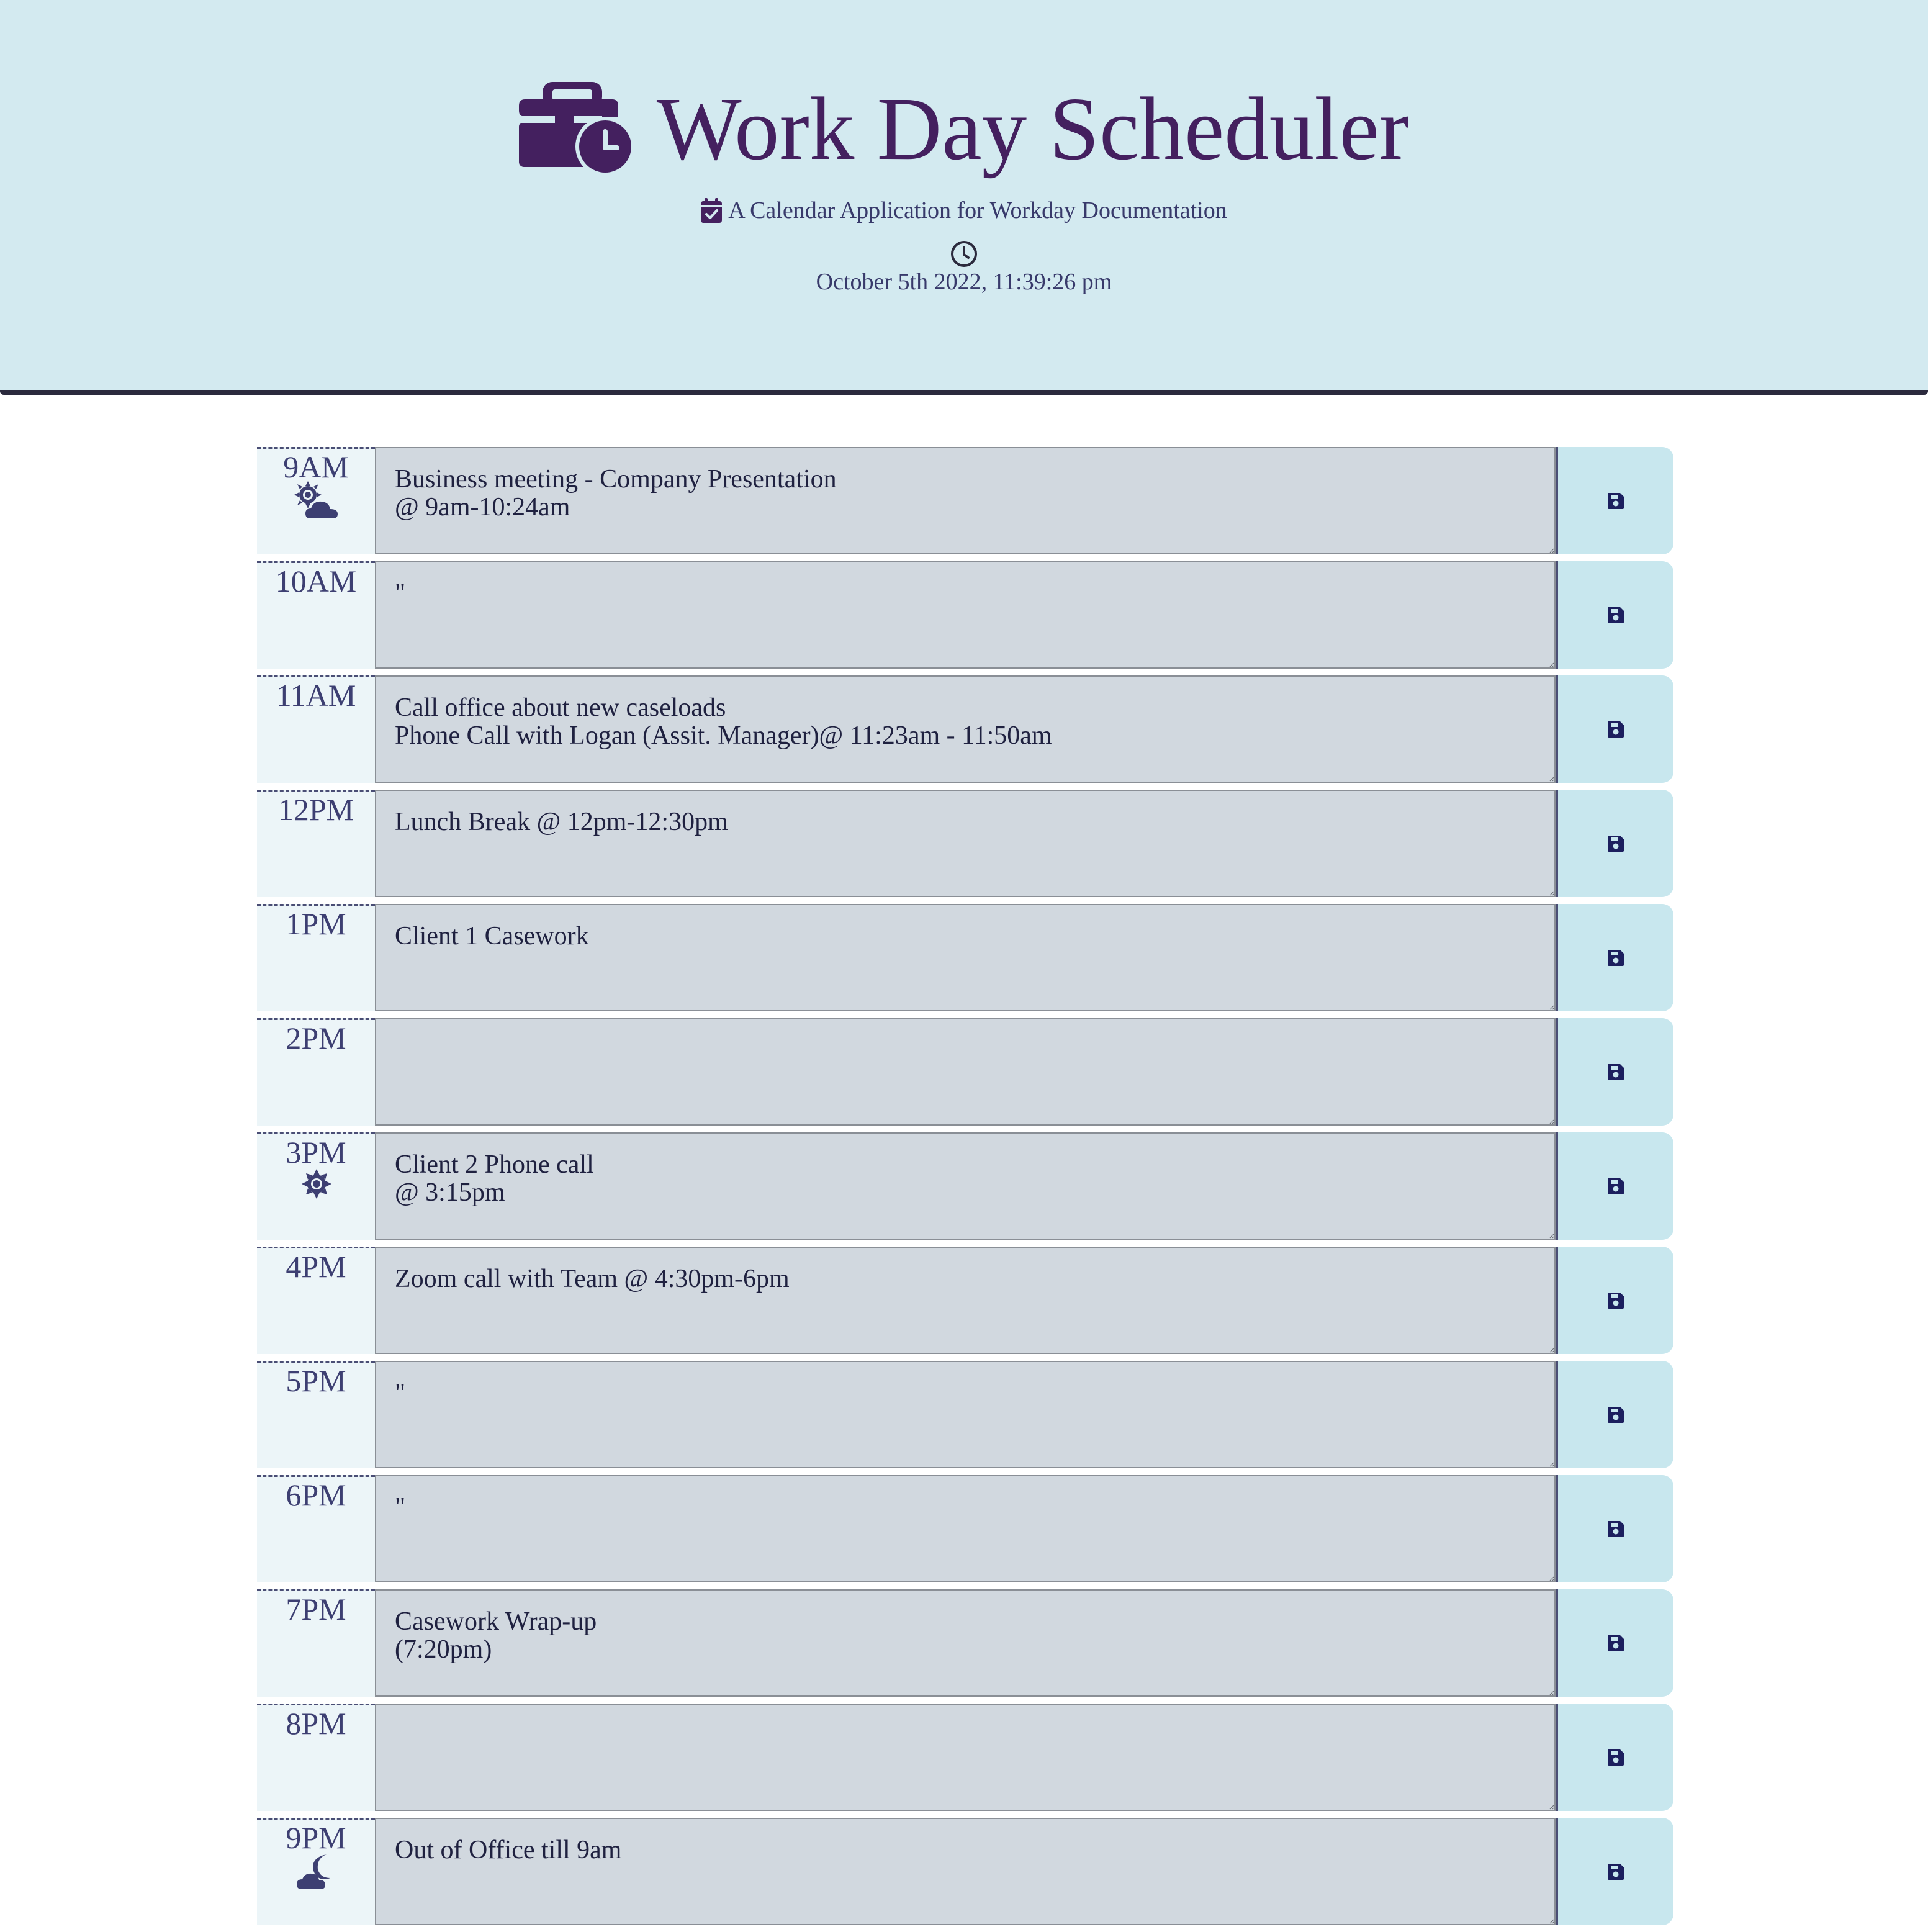  I want to click on event-textarea: Client 1 Casework, so click(966, 957).